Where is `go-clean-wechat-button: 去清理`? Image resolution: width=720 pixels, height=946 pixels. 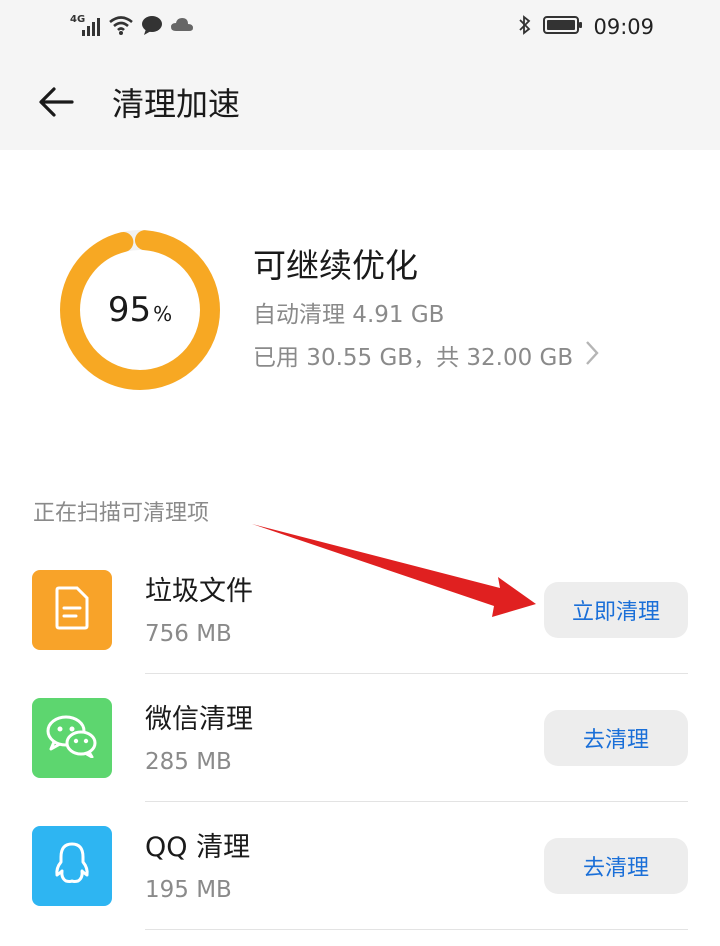
go-clean-wechat-button: 去清理 is located at coordinates (616, 738).